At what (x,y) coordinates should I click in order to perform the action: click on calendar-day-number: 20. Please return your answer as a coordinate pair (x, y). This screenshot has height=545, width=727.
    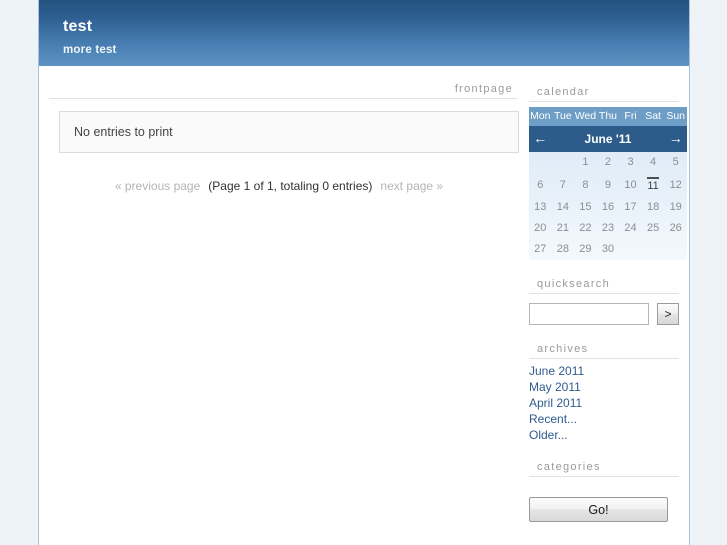
    Looking at the image, I should click on (540, 228).